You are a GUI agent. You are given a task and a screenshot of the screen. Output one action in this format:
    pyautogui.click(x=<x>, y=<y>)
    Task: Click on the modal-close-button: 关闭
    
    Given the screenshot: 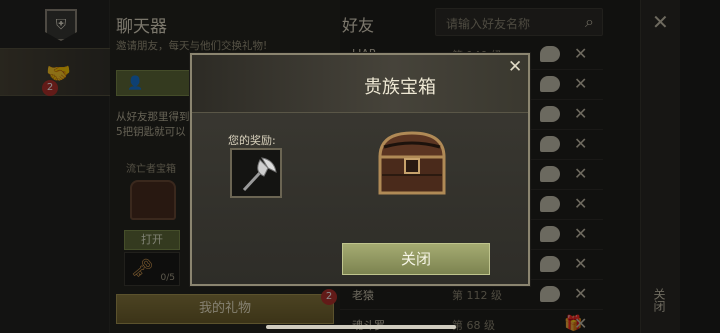 What is the action you would take?
    pyautogui.click(x=416, y=259)
    